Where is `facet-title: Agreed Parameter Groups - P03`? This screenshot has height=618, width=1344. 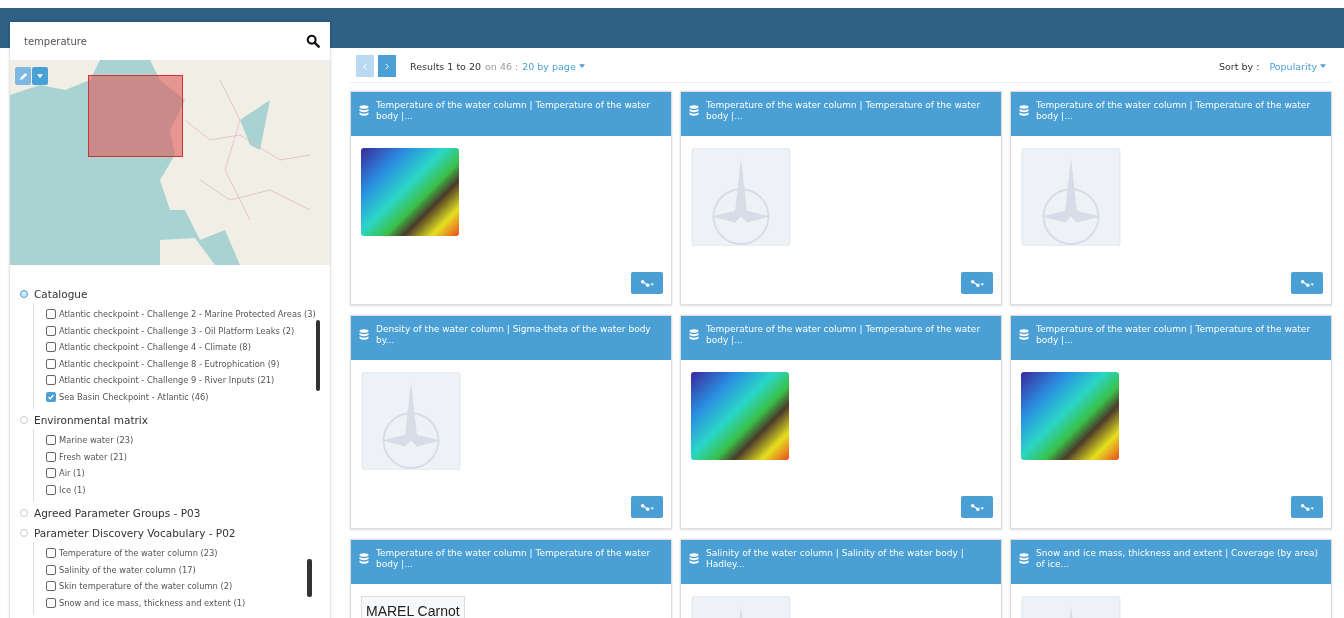
facet-title: Agreed Parameter Groups - P03 is located at coordinates (117, 513).